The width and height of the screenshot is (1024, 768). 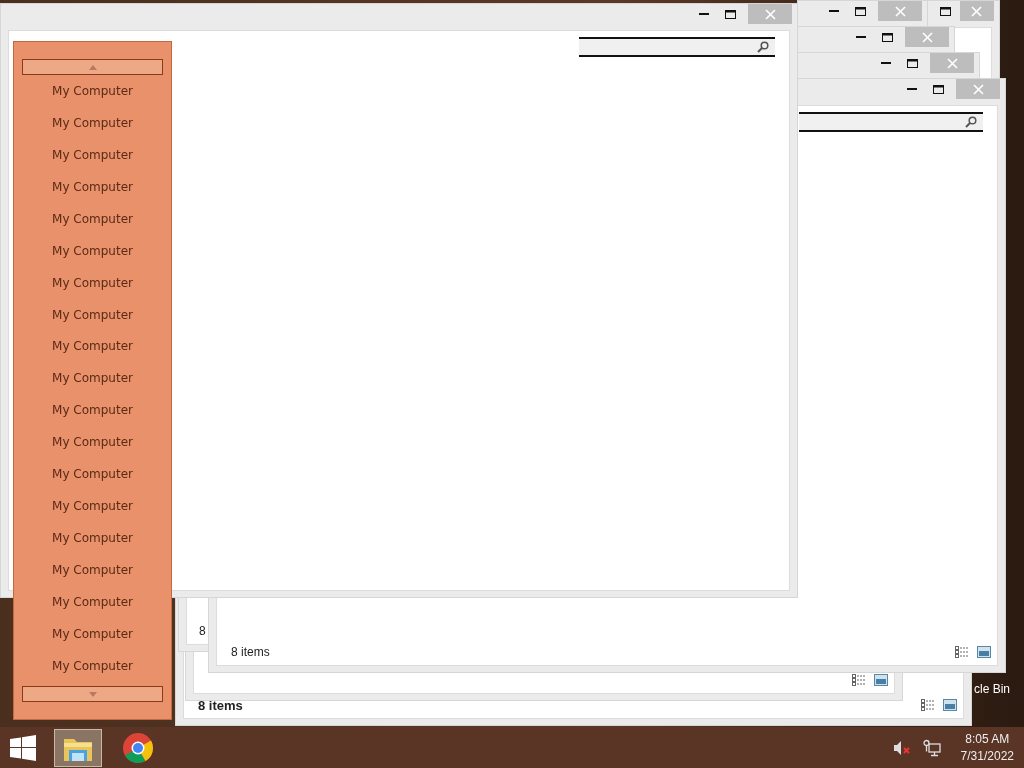 I want to click on caret-up-icon, so click(x=92, y=67).